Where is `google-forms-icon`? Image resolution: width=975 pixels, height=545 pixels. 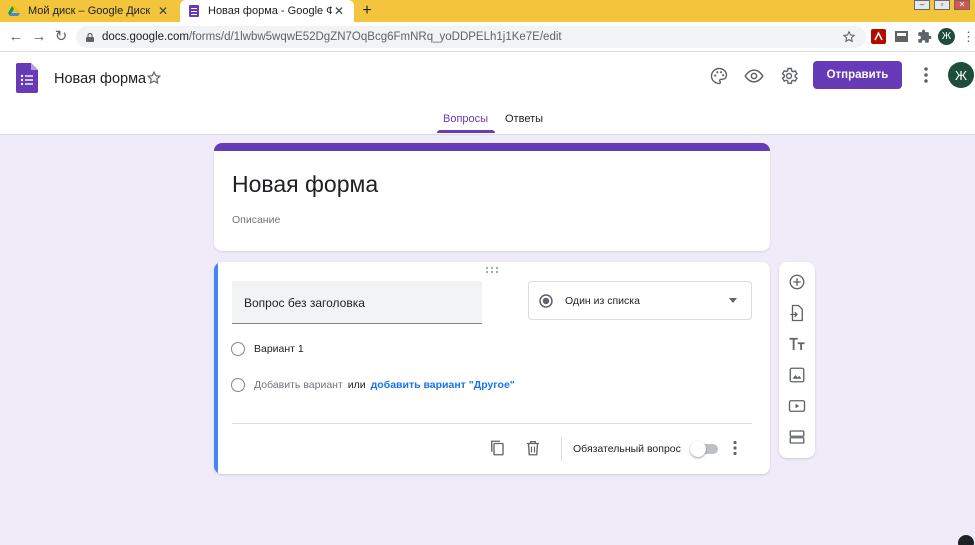 google-forms-icon is located at coordinates (194, 11).